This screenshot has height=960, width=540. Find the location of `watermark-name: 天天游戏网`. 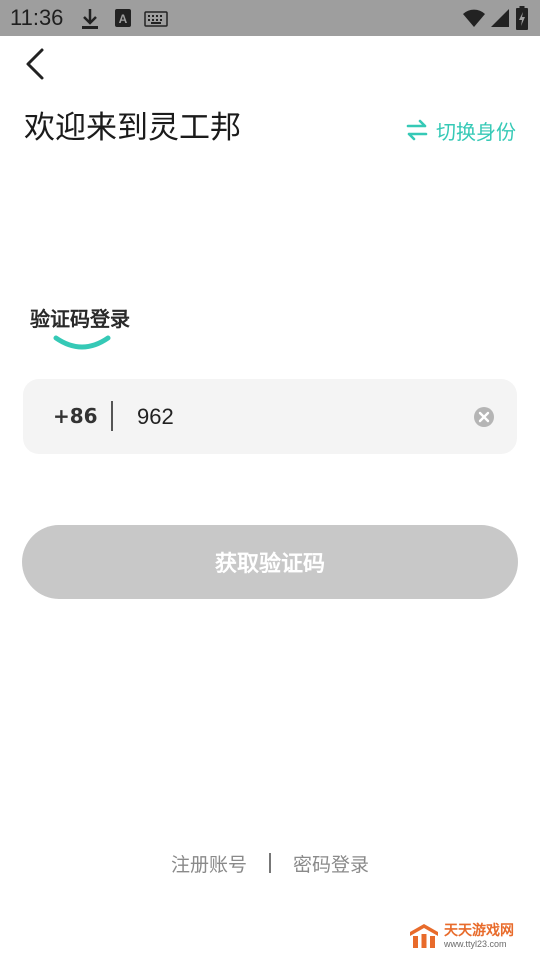

watermark-name: 天天游戏网 is located at coordinates (479, 930).